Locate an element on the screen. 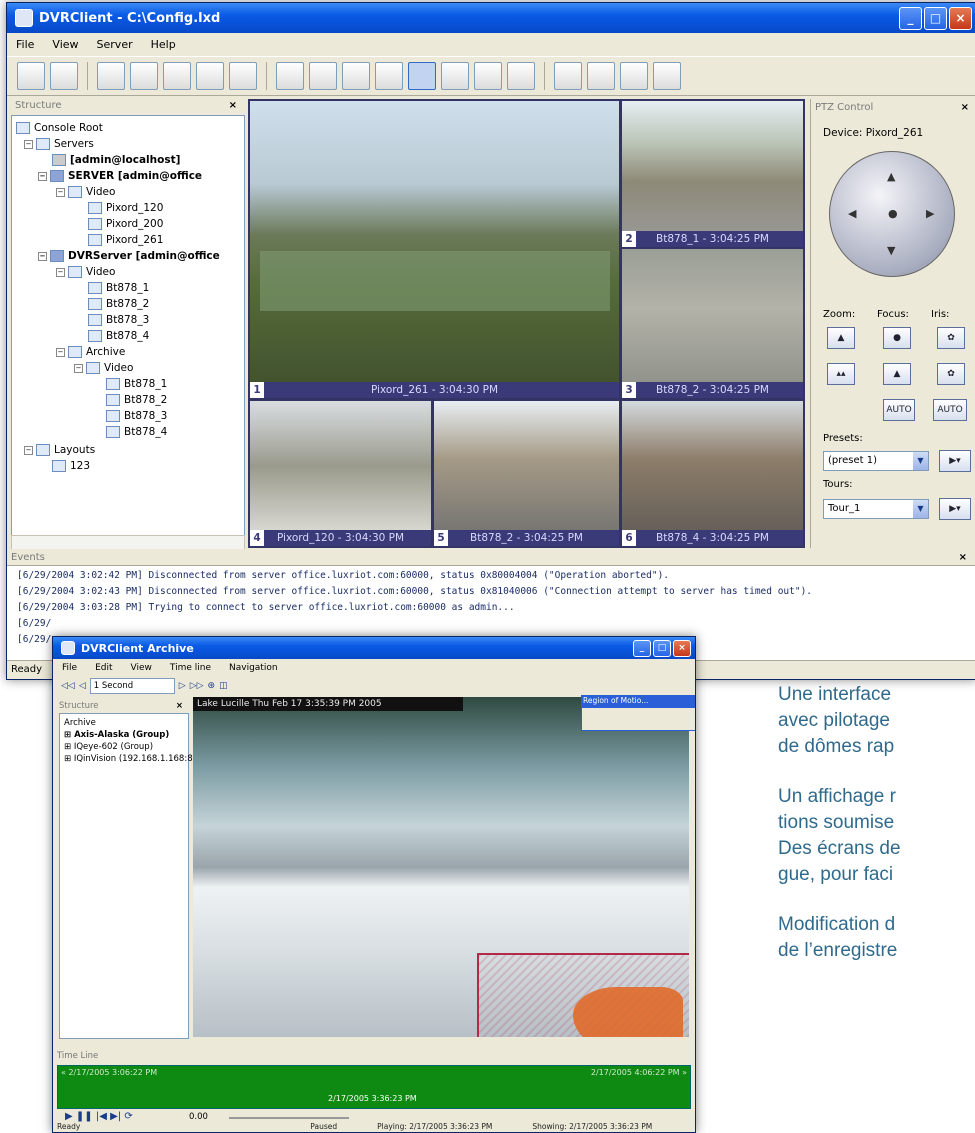 The image size is (975, 1133). structure-toggle-icon is located at coordinates (111, 76).